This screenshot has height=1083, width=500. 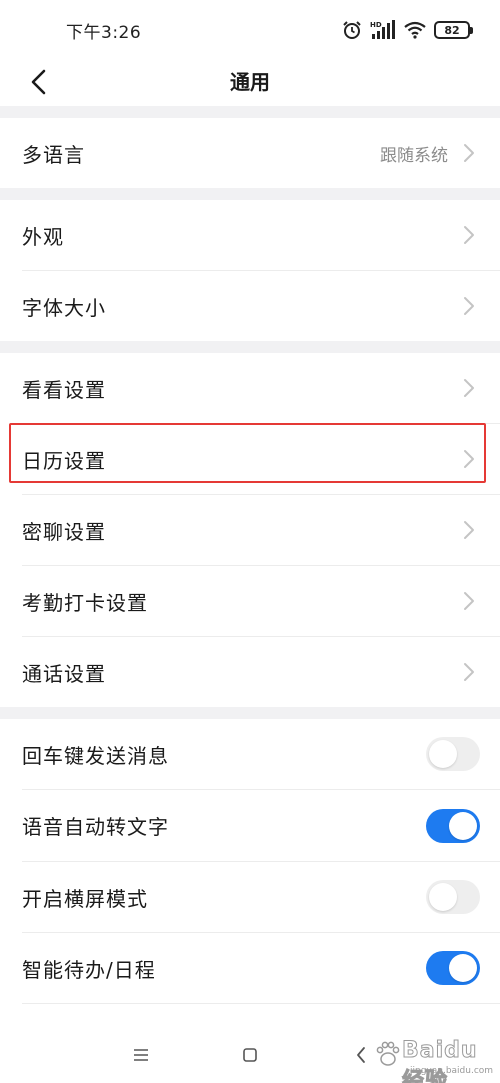 I want to click on row-label: 外观, so click(x=43, y=236).